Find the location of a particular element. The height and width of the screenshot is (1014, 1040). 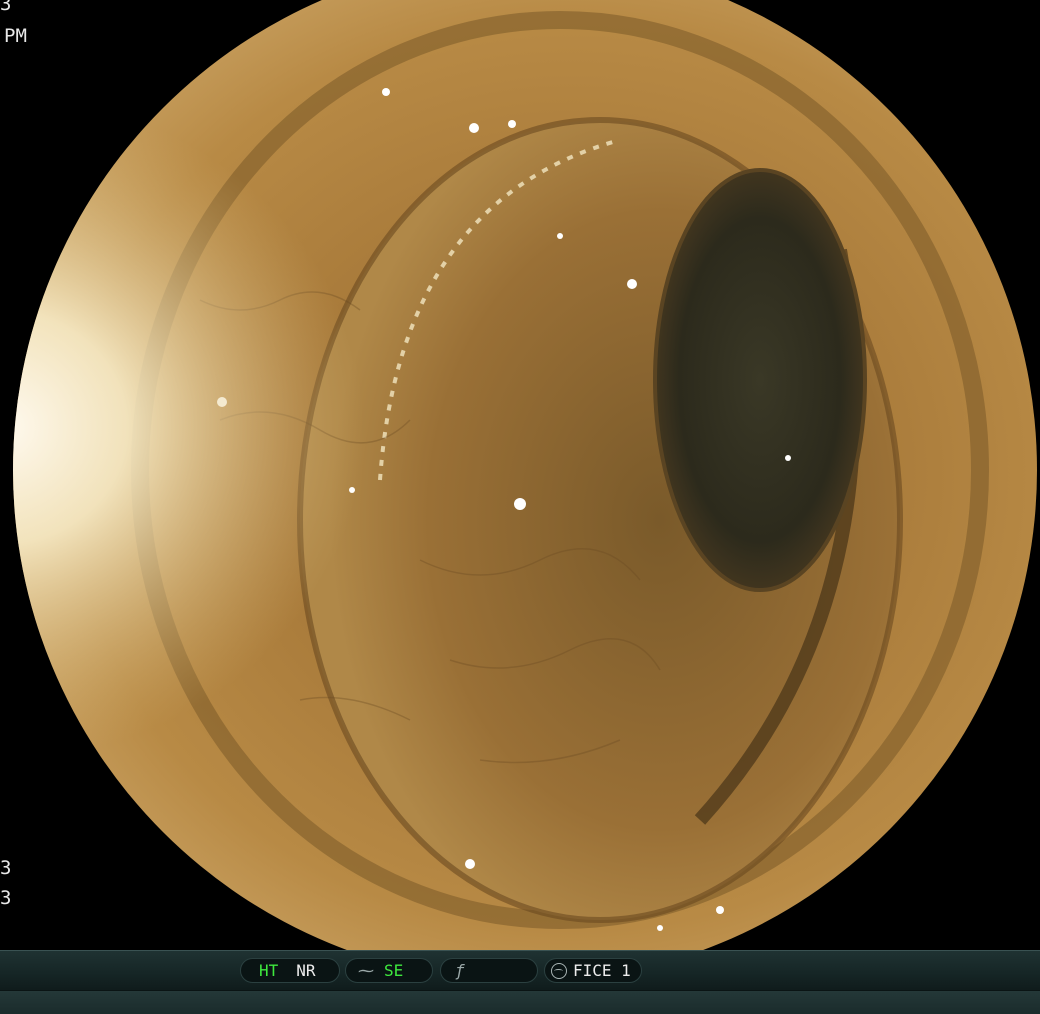

overlay-top-line-2: PM is located at coordinates (15, 36).